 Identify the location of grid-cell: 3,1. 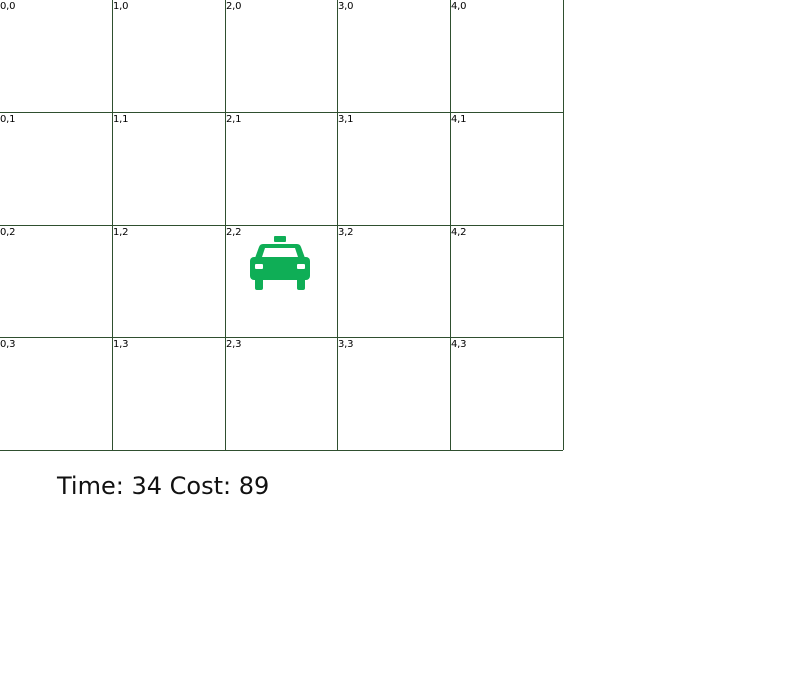
(394, 169).